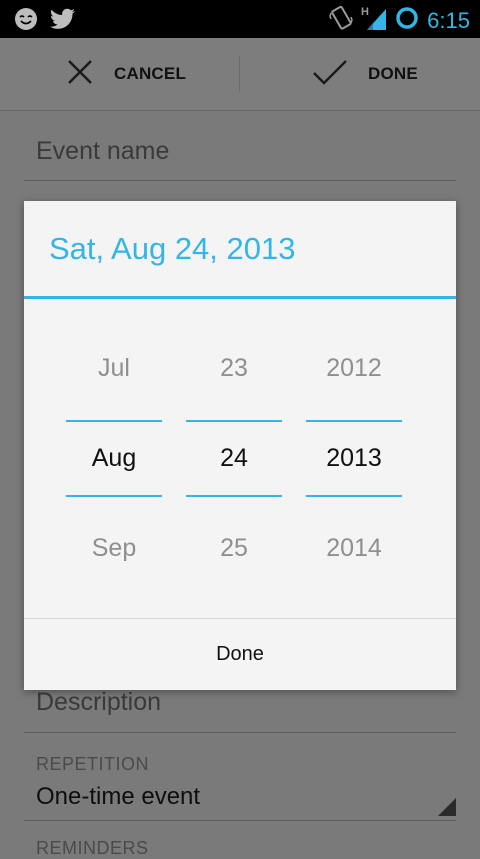 This screenshot has width=480, height=859. Describe the element at coordinates (63, 21) in the screenshot. I see `twitter-icon` at that location.